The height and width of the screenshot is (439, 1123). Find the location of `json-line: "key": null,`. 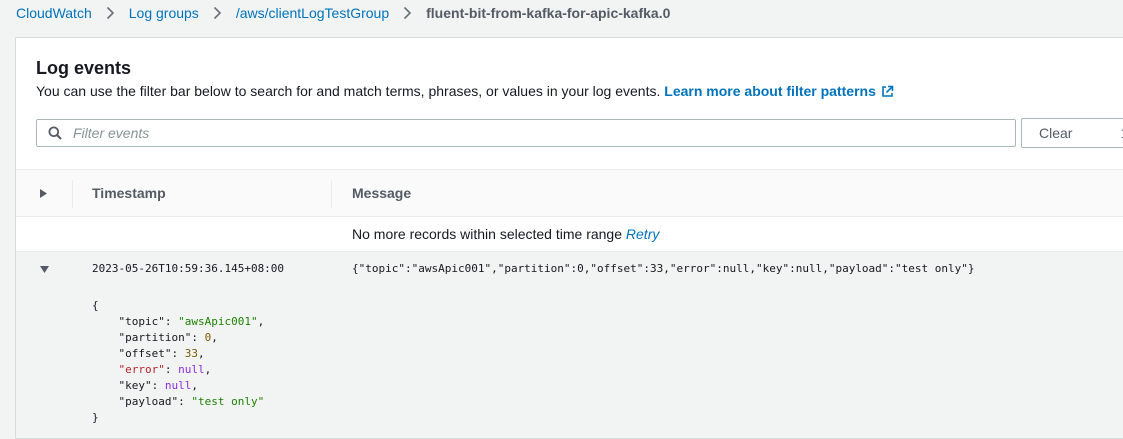

json-line: "key": null, is located at coordinates (159, 385).